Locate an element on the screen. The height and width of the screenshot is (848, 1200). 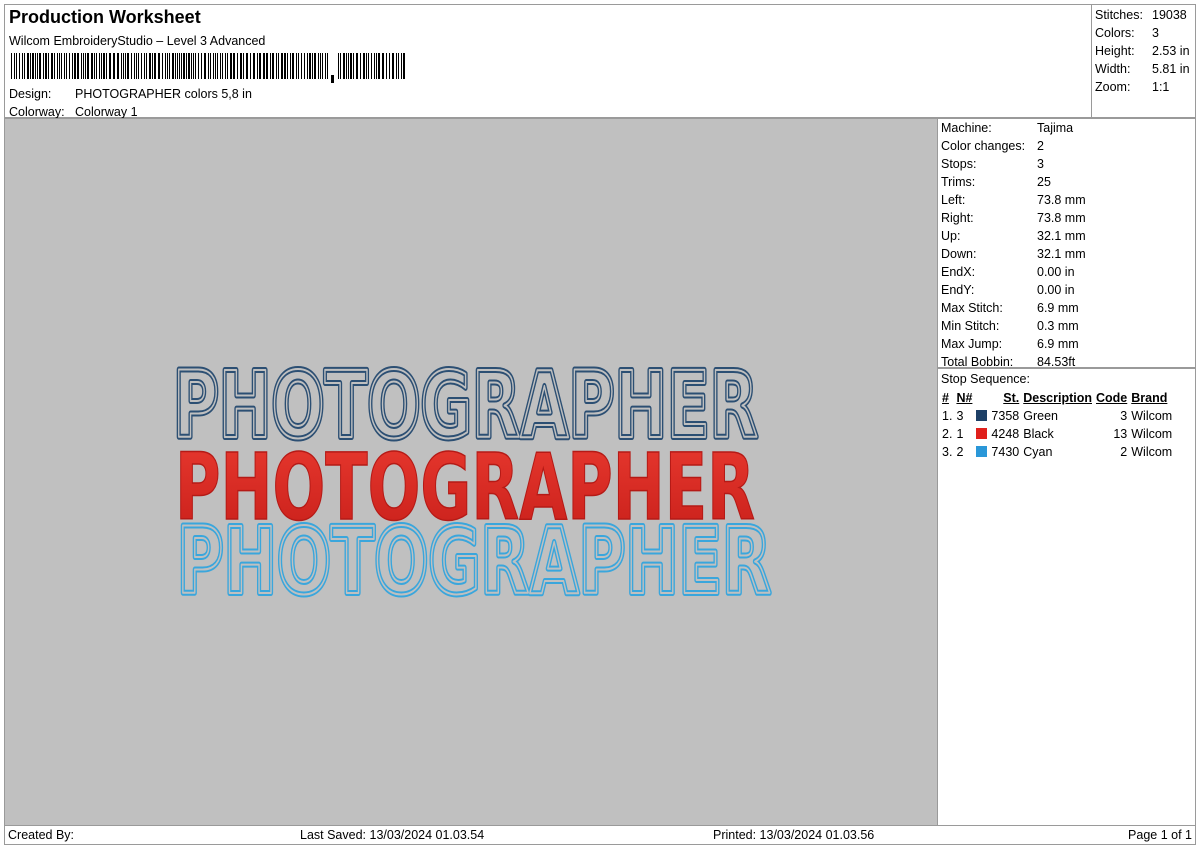
design-text-bottom-inner: PHOTOGRAPHER is located at coordinates (474, 561).